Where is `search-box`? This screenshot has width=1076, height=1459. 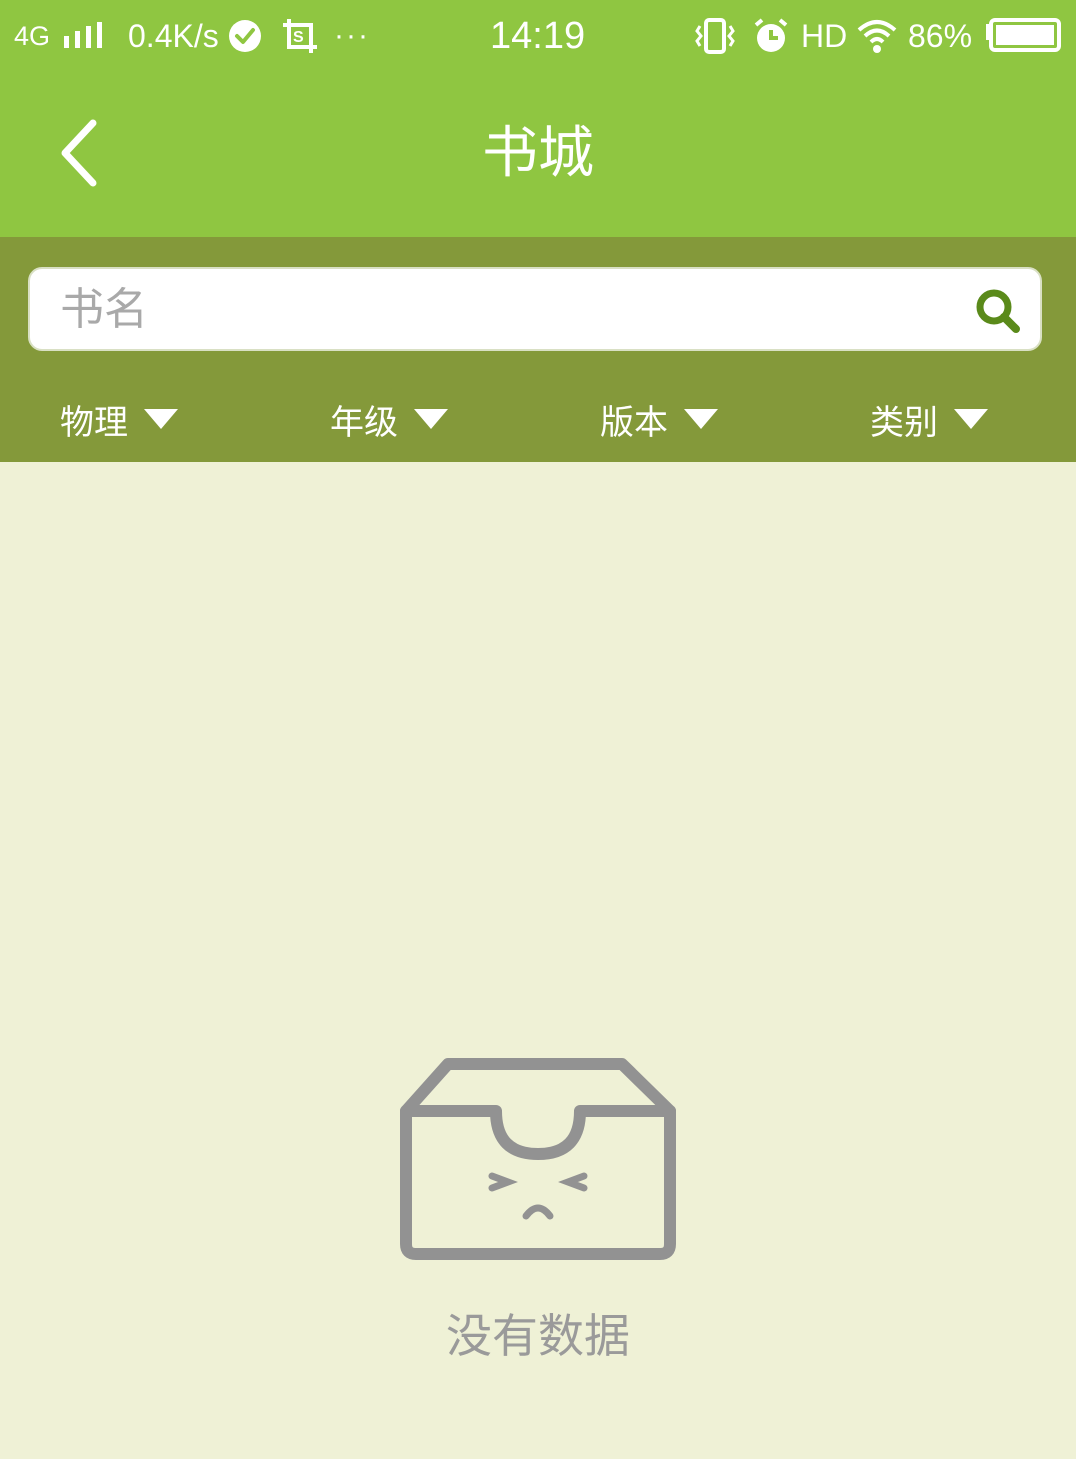 search-box is located at coordinates (535, 309).